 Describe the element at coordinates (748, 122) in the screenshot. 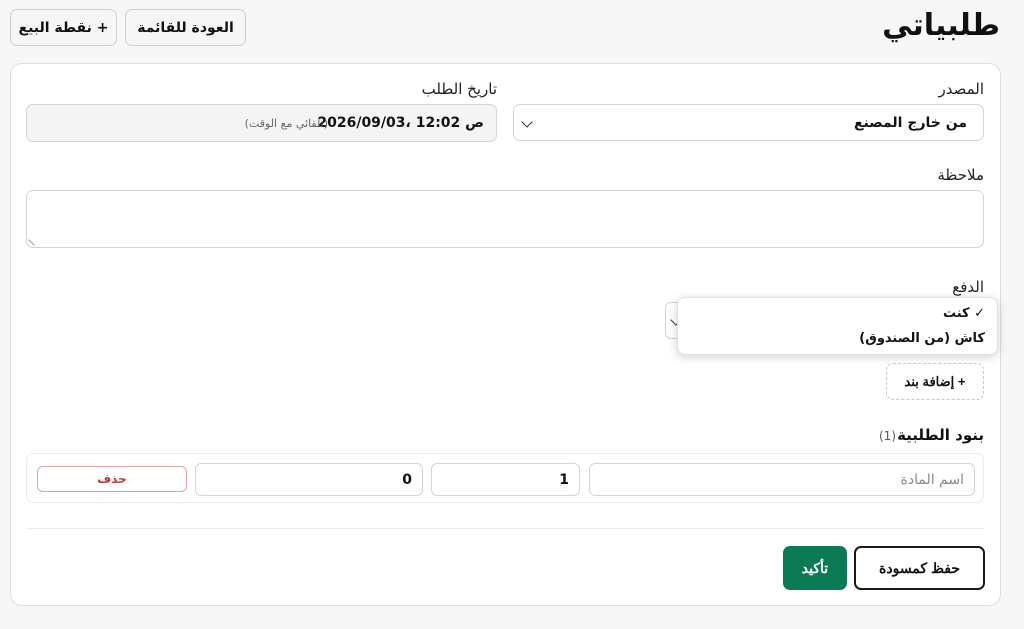

I see `source-select: من خارج المصنع` at that location.